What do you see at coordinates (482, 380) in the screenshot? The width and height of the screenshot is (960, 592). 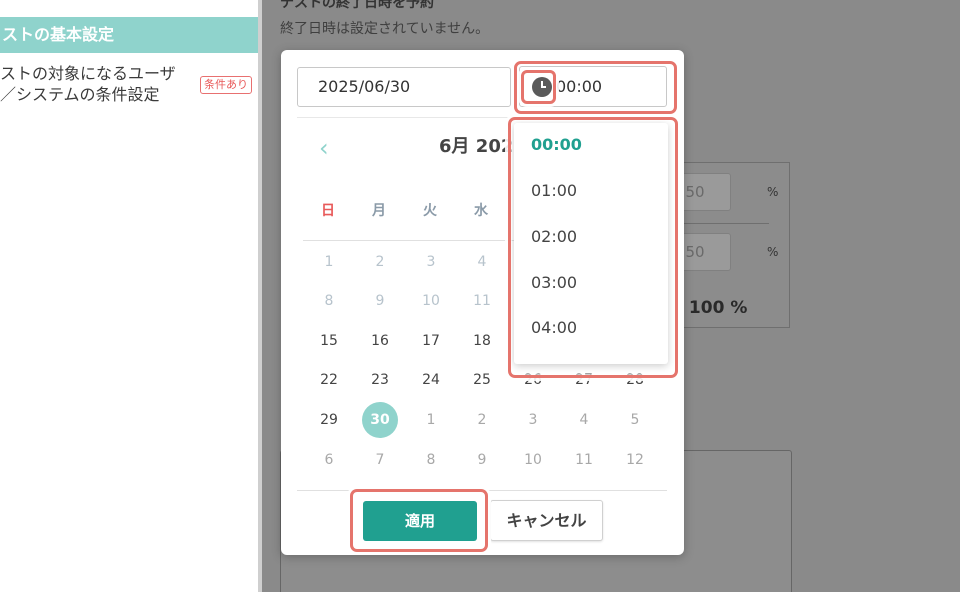 I see `calendar-day: 25` at bounding box center [482, 380].